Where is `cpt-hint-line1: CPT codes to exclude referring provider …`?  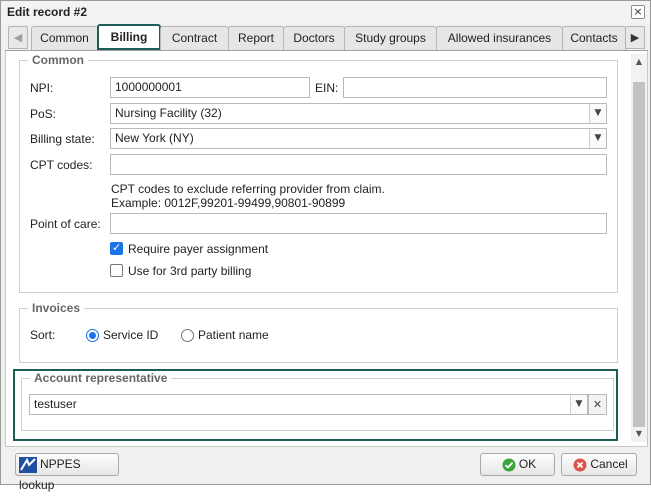
cpt-hint-line1: CPT codes to exclude referring provider … is located at coordinates (248, 189).